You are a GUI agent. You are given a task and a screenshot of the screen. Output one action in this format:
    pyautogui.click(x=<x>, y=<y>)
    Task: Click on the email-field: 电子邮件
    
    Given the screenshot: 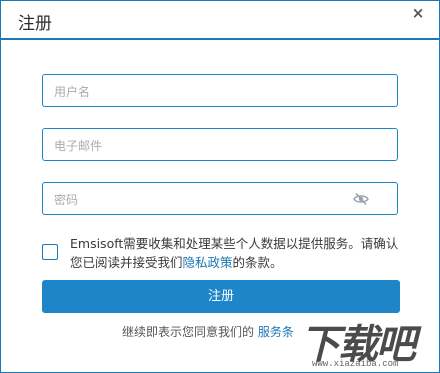 What is the action you would take?
    pyautogui.click(x=220, y=144)
    